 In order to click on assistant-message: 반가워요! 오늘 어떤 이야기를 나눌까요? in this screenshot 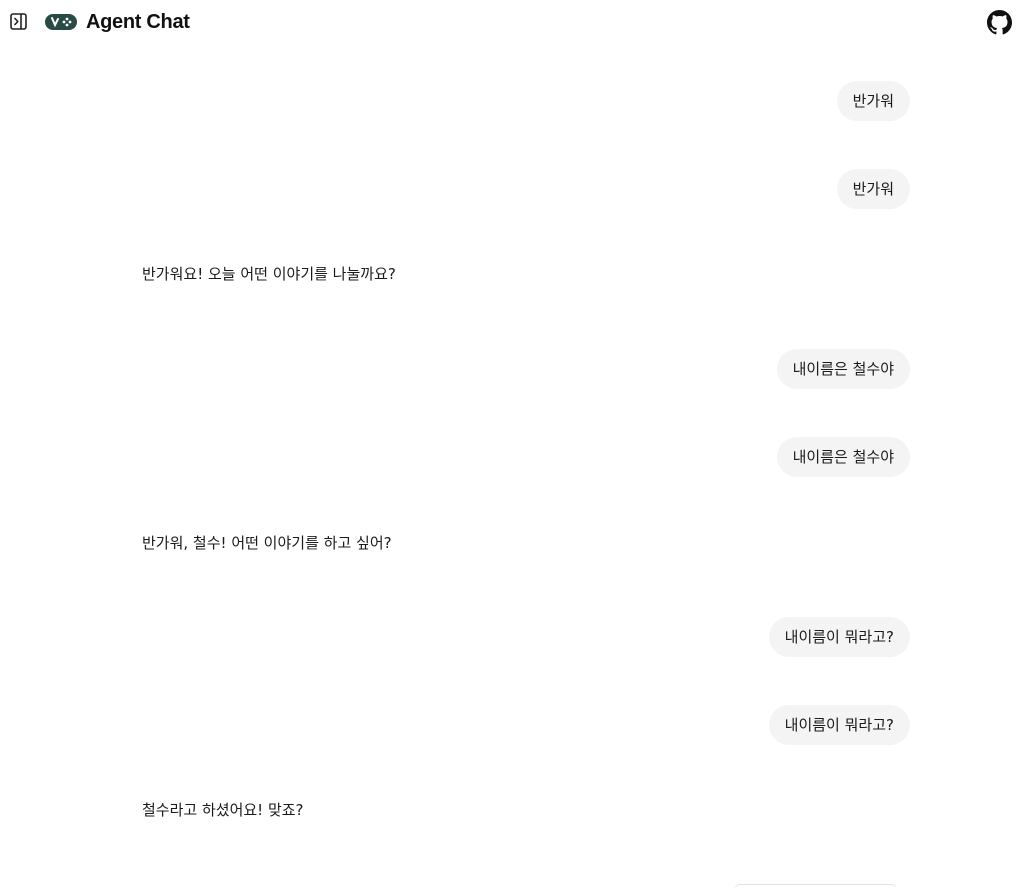, I will do `click(269, 274)`.